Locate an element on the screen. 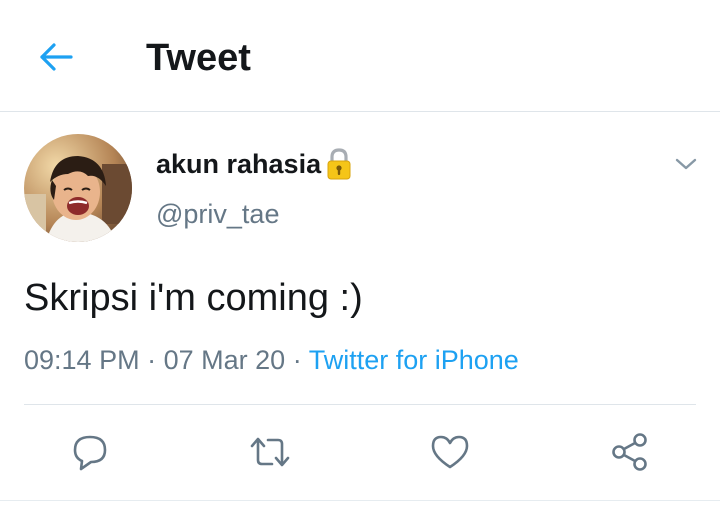 Image resolution: width=720 pixels, height=512 pixels. tweet-time: 09:14 PM is located at coordinates (82, 360).